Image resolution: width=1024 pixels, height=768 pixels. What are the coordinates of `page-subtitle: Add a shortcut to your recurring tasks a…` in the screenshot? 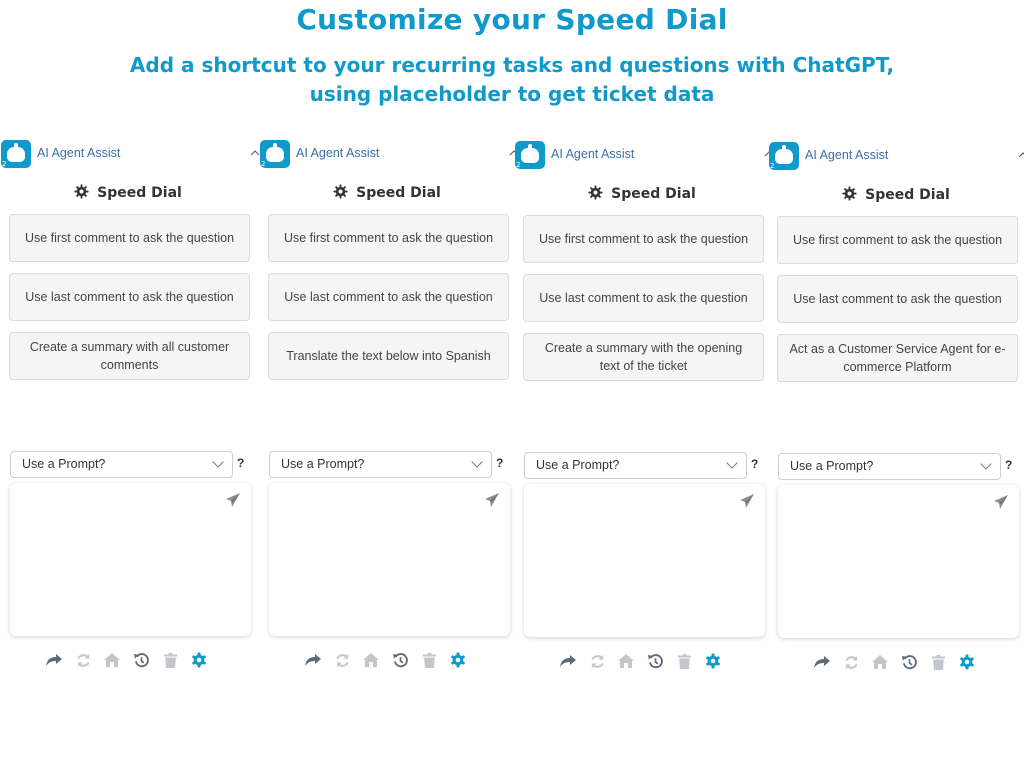 It's located at (512, 80).